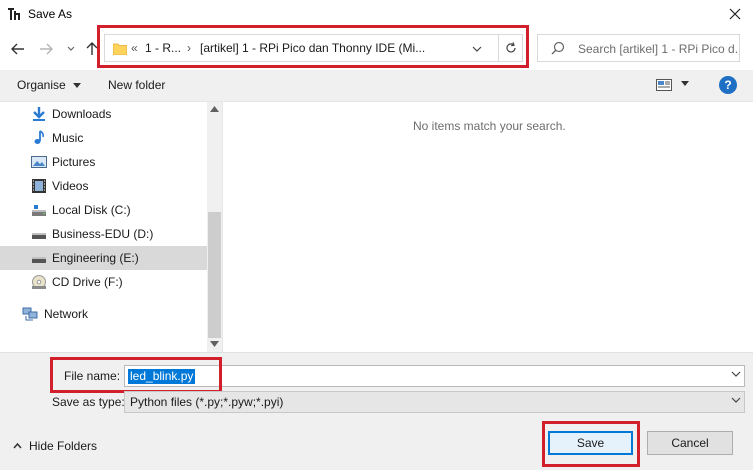 The height and width of the screenshot is (470, 753). What do you see at coordinates (70, 186) in the screenshot?
I see `sidebar-item-label: Videos` at bounding box center [70, 186].